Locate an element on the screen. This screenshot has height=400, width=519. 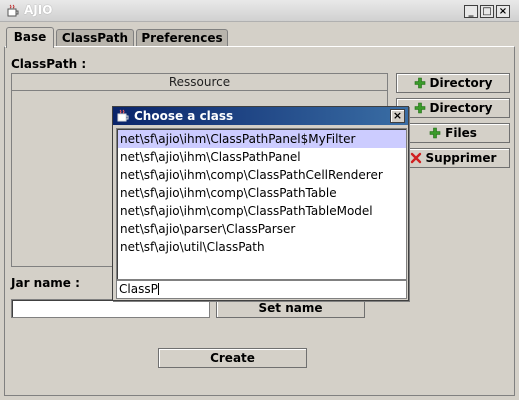
tab-classpath: ClassPath is located at coordinates (95, 38).